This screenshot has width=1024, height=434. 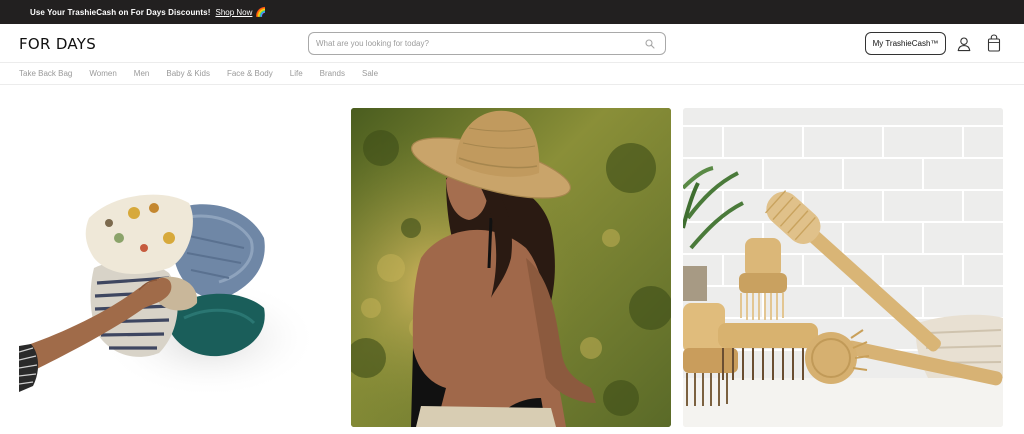 What do you see at coordinates (994, 43) in the screenshot?
I see `shopping-bag-icon` at bounding box center [994, 43].